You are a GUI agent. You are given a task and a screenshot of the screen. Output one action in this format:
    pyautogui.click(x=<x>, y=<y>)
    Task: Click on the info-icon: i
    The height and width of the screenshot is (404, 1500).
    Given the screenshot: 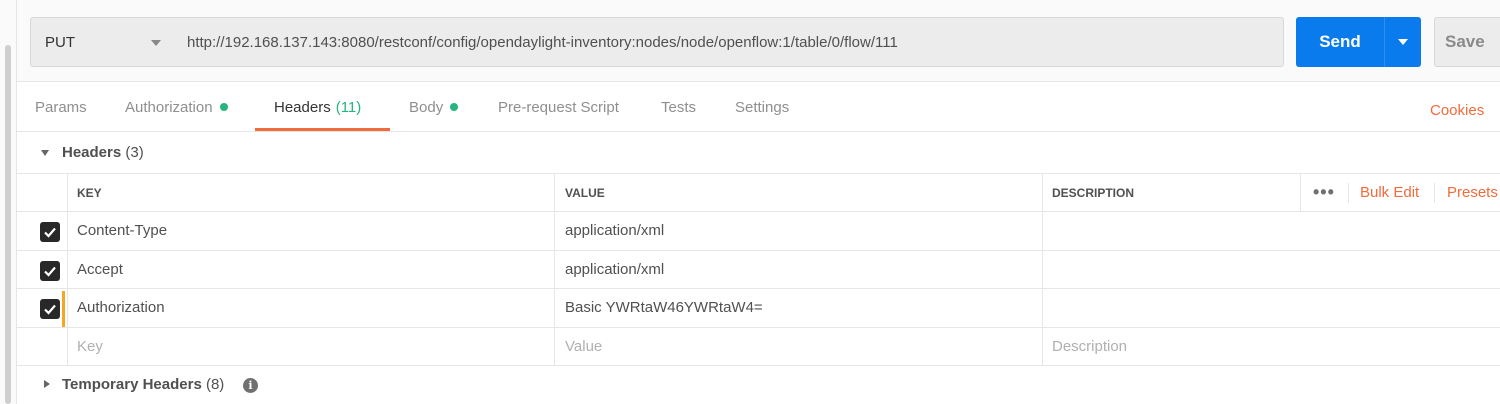 What is the action you would take?
    pyautogui.click(x=250, y=385)
    